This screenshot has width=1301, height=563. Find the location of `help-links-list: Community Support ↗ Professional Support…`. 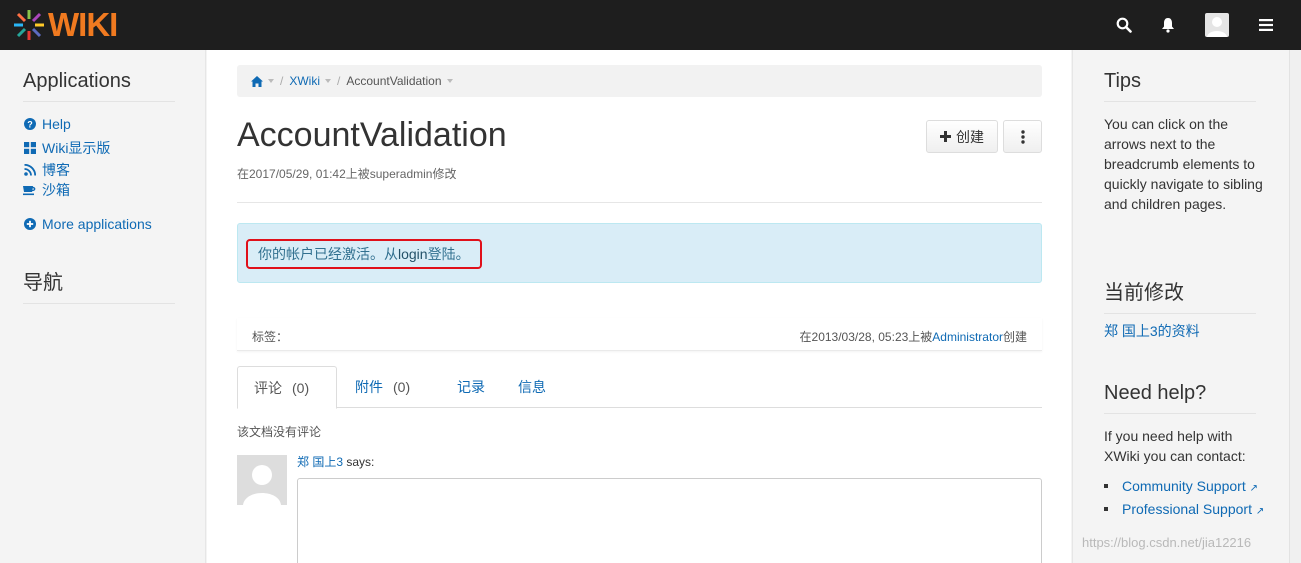

help-links-list: Community Support ↗ Professional Support… is located at coordinates (1186, 499).